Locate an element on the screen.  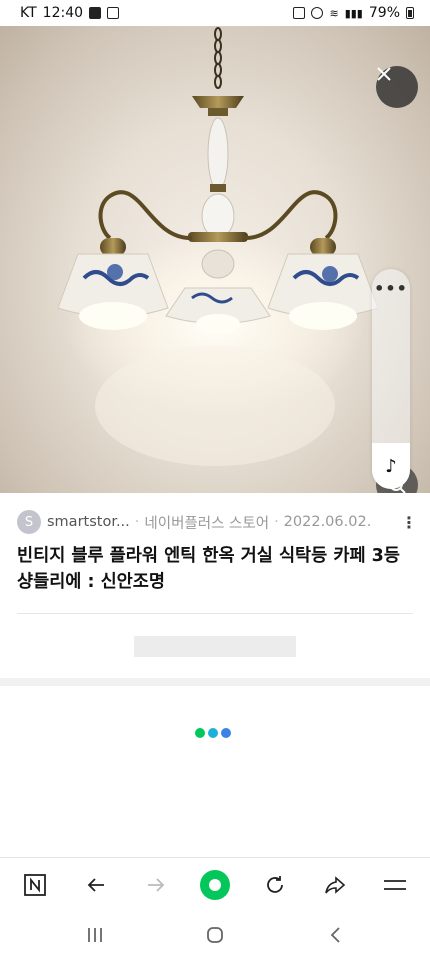
side-panel: ••• ♪ is located at coordinates (391, 379).